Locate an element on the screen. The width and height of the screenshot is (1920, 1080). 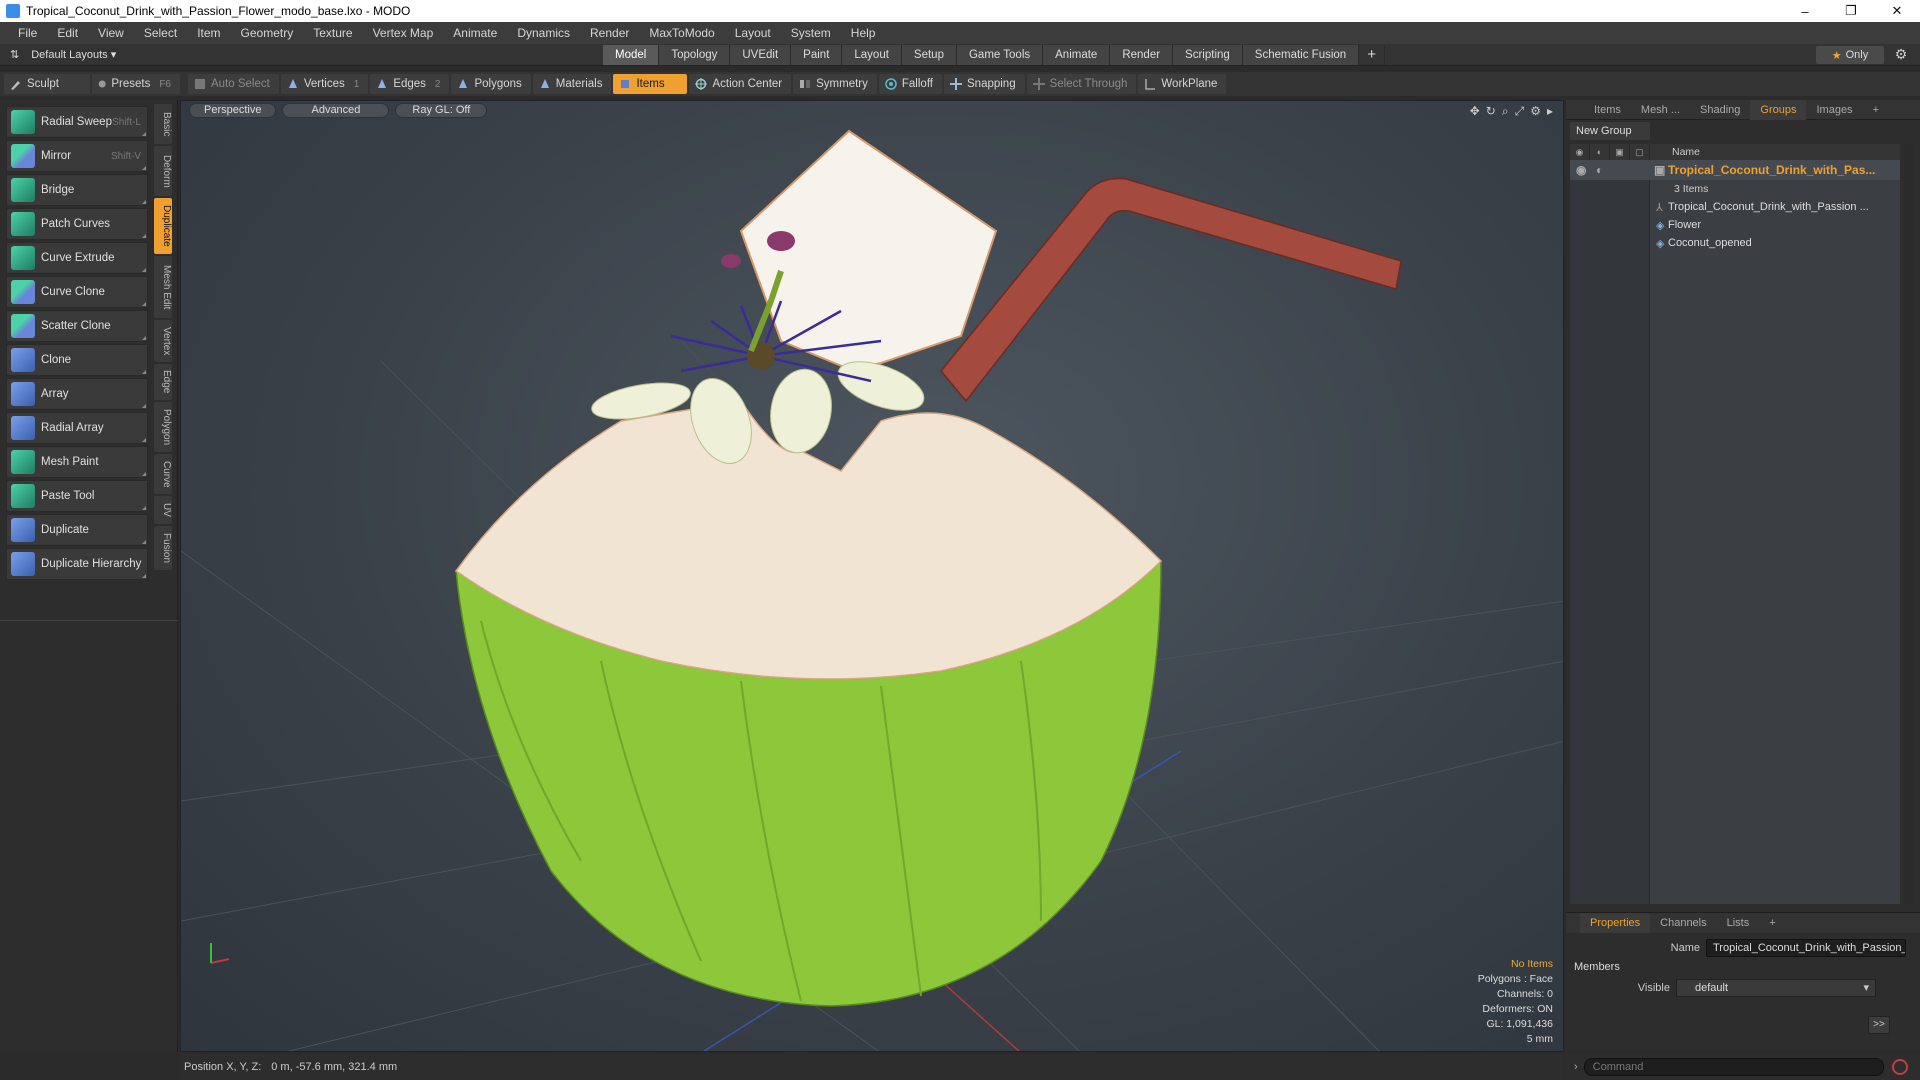
radial-array-tool: Radial Array is located at coordinates (77, 428).